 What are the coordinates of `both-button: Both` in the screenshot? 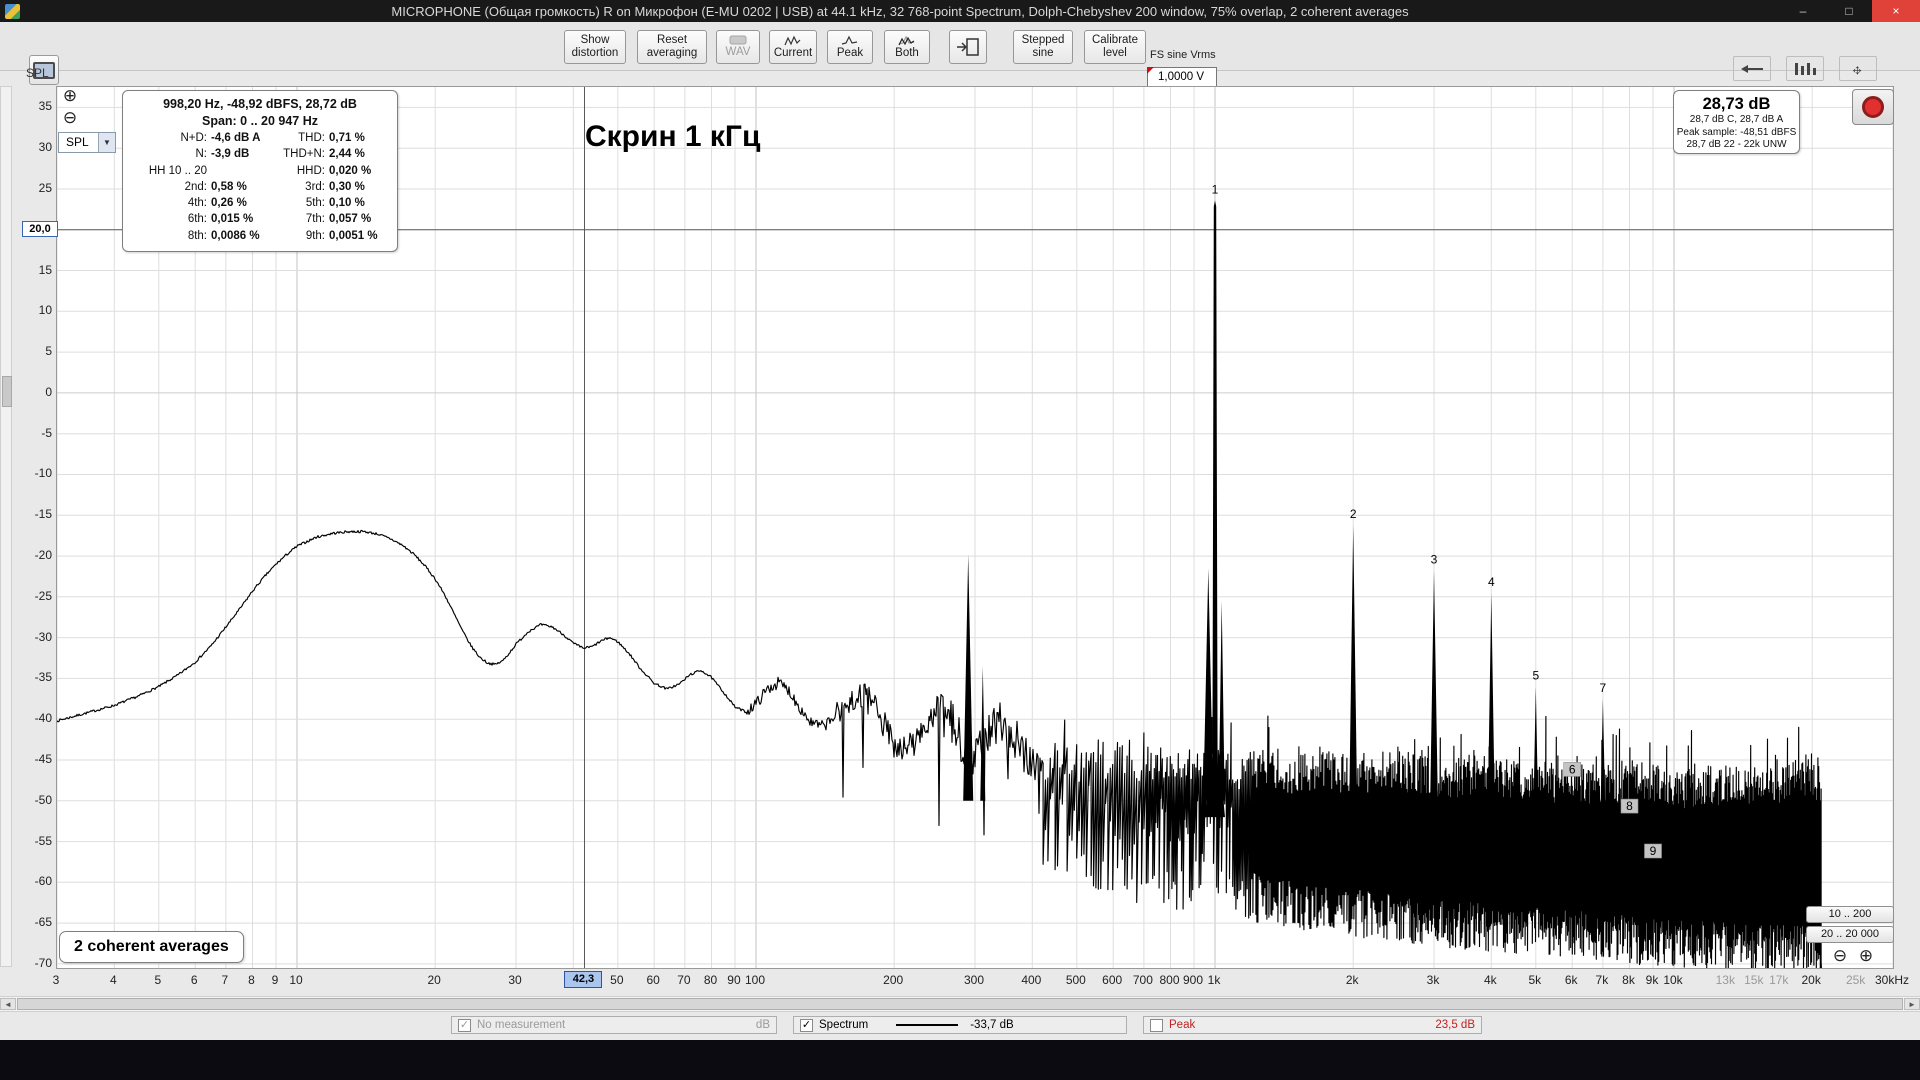 It's located at (907, 47).